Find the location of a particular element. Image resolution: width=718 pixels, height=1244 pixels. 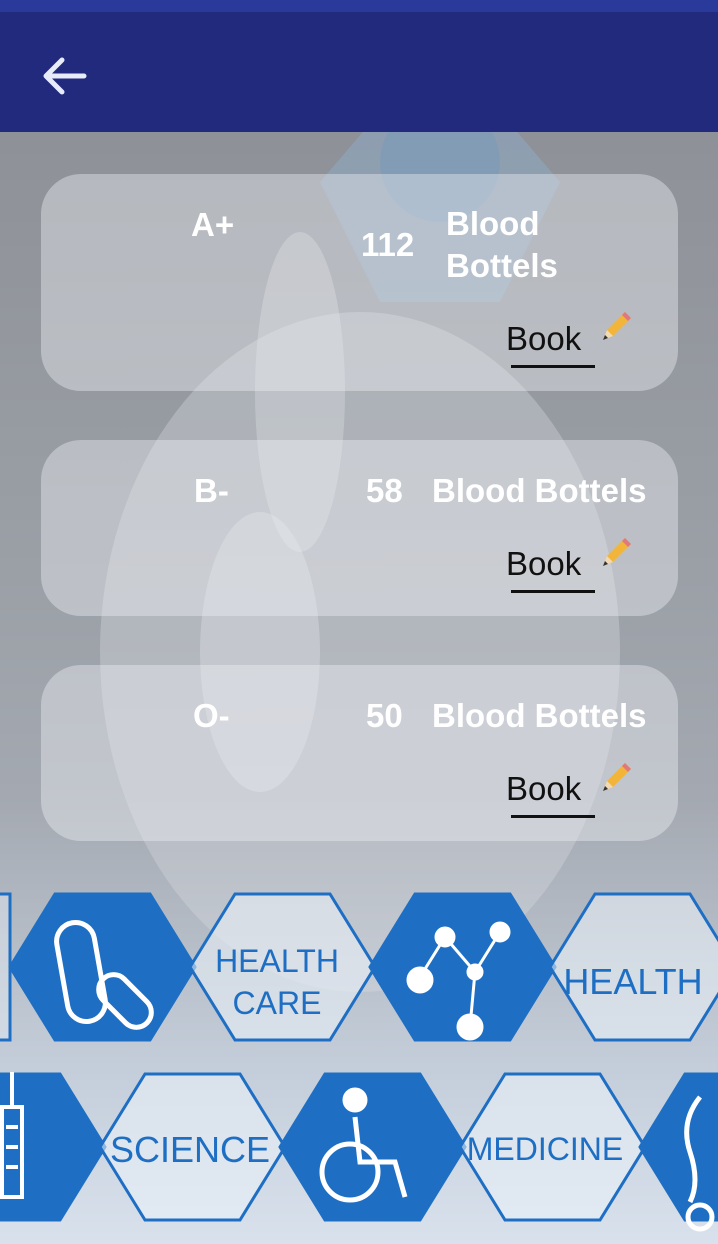

blood-group-label: O- is located at coordinates (211, 715).